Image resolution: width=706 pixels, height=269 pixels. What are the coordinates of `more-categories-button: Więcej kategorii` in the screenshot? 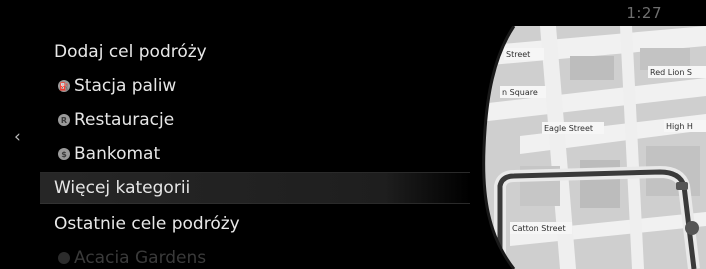 It's located at (255, 188).